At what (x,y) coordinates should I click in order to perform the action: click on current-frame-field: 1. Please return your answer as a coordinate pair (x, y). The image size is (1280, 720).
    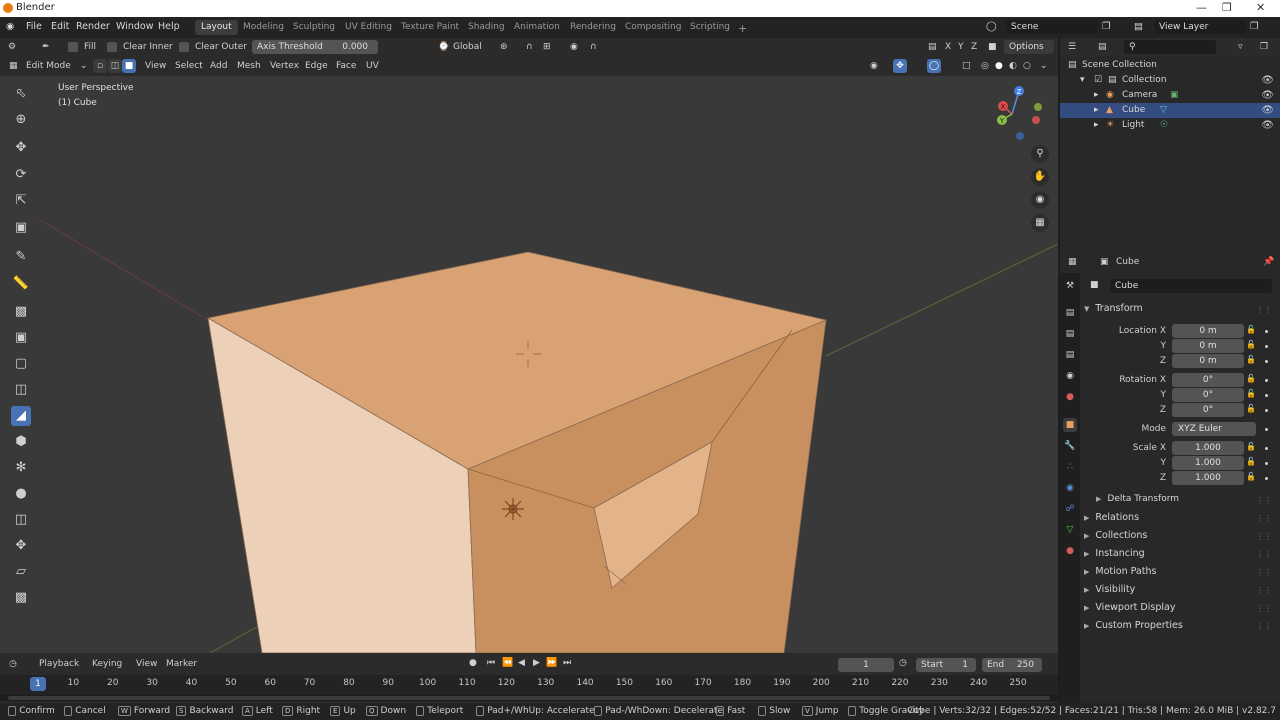
    Looking at the image, I should click on (866, 665).